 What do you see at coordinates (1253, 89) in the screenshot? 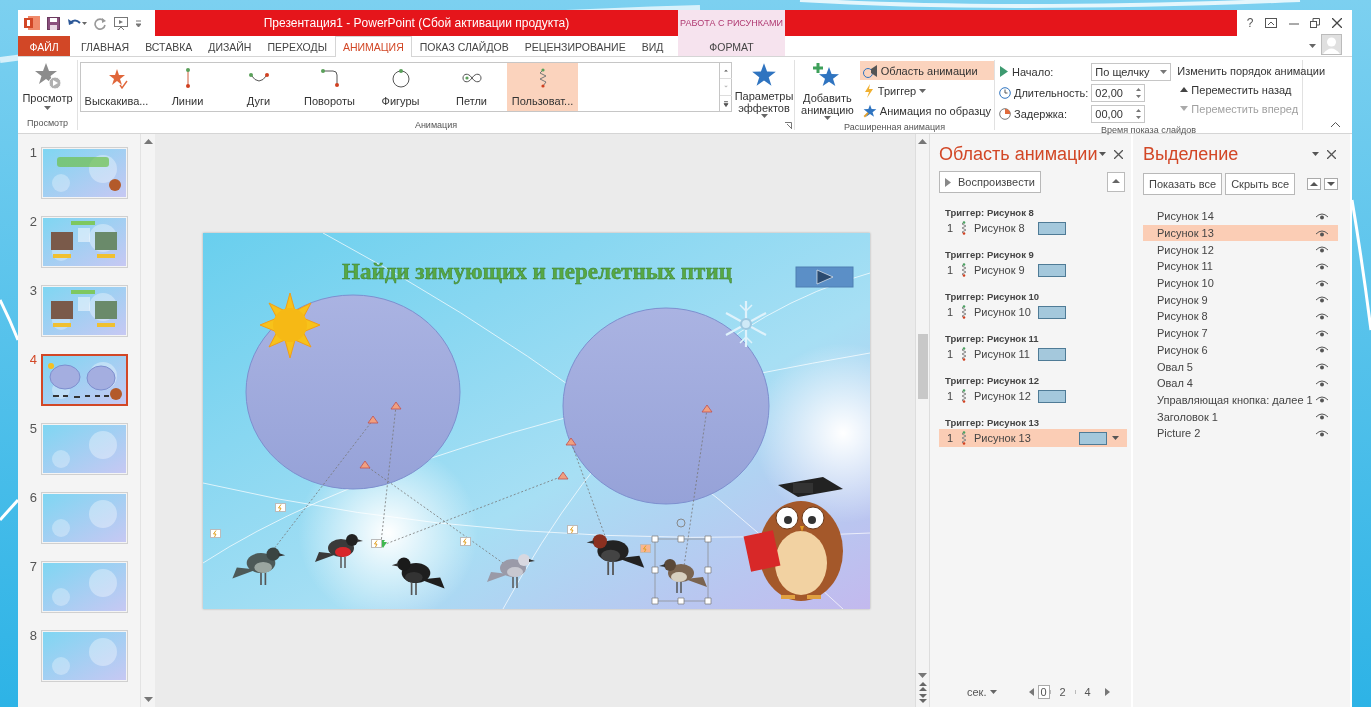
I see `move-earlier-button: Переместить назад` at bounding box center [1253, 89].